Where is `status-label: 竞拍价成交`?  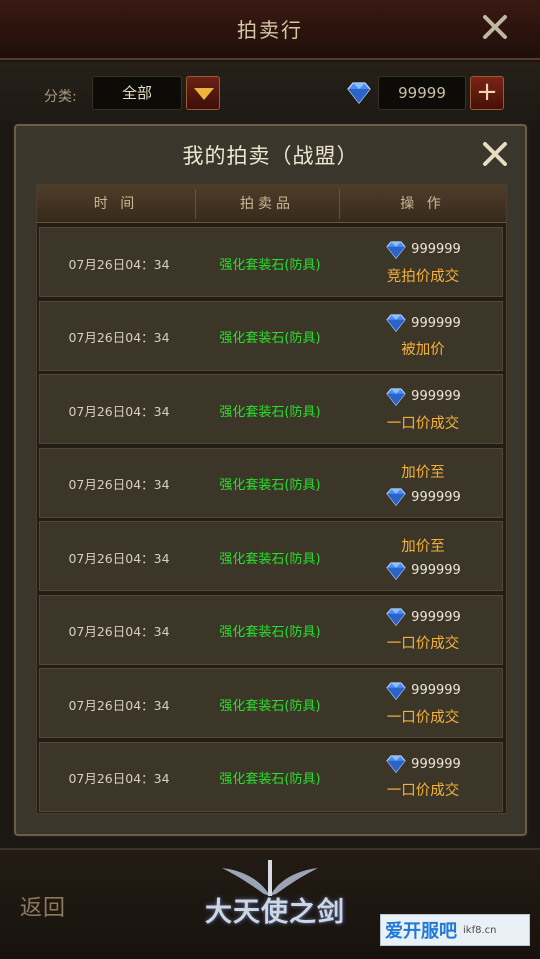 status-label: 竞拍价成交 is located at coordinates (423, 276).